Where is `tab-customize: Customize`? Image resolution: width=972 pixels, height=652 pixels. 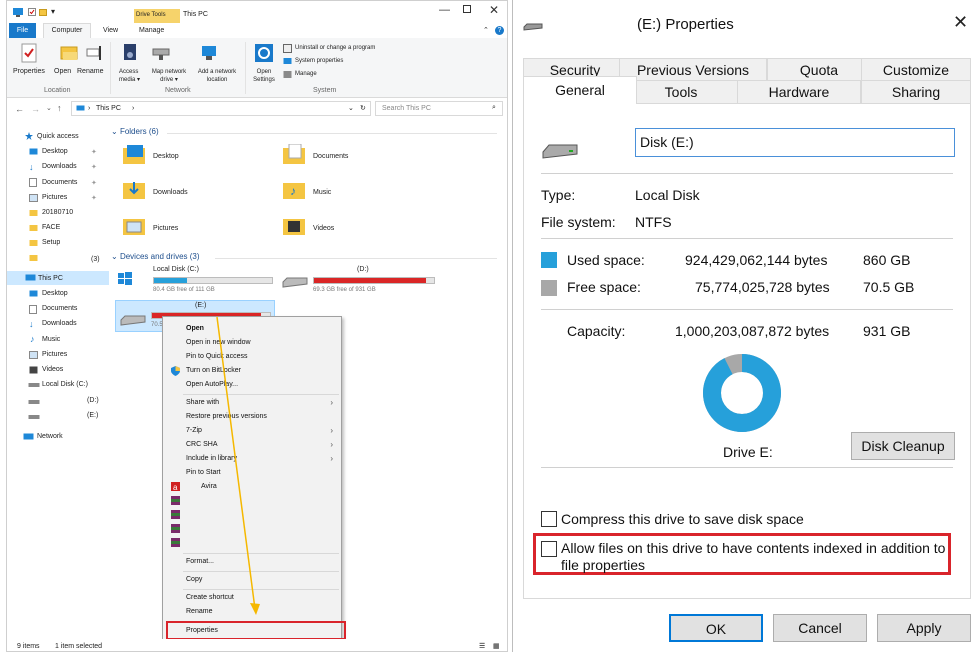 tab-customize: Customize is located at coordinates (916, 70).